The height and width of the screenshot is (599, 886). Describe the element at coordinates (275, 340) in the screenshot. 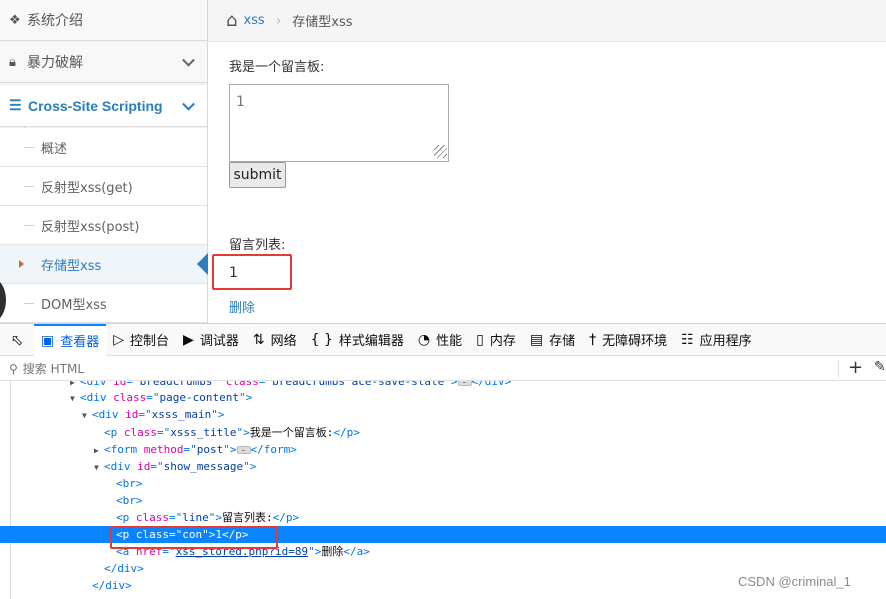

I see `devtools-tab: ⇅ 网络` at that location.